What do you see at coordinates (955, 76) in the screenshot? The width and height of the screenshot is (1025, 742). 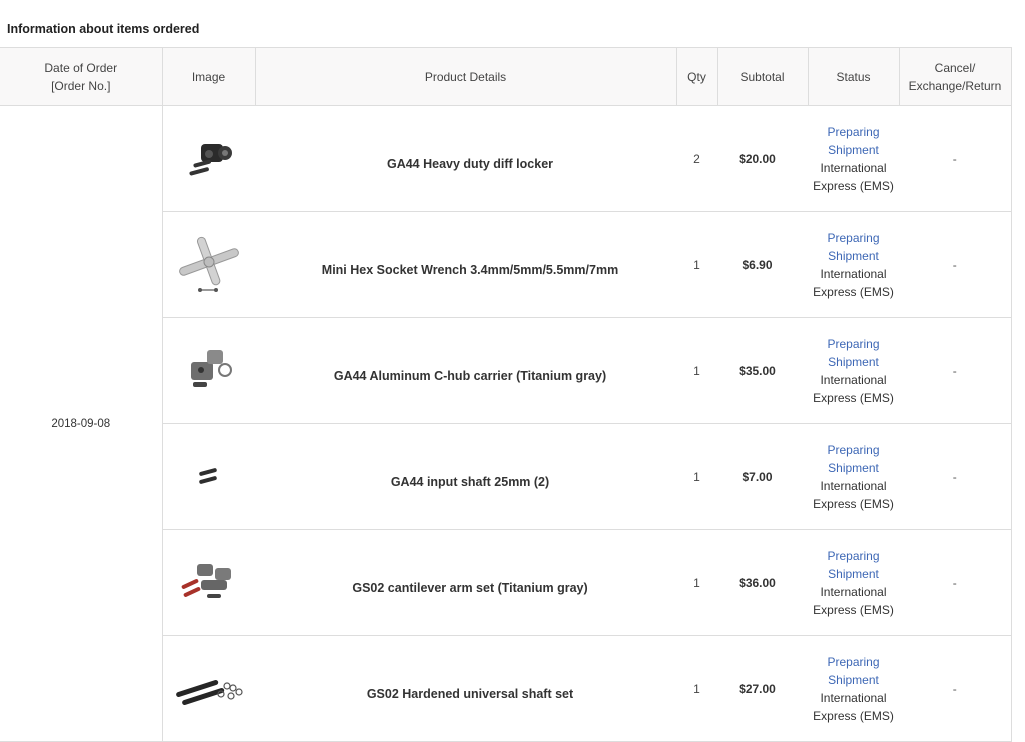 I see `header-cancel: Cancel/Exchange/Return` at bounding box center [955, 76].